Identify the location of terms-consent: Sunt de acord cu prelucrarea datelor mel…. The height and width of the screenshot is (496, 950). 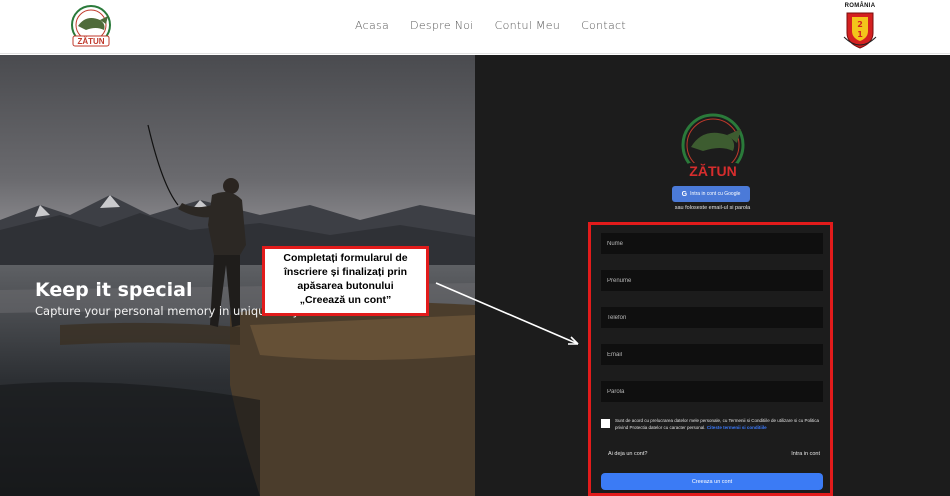
(713, 424).